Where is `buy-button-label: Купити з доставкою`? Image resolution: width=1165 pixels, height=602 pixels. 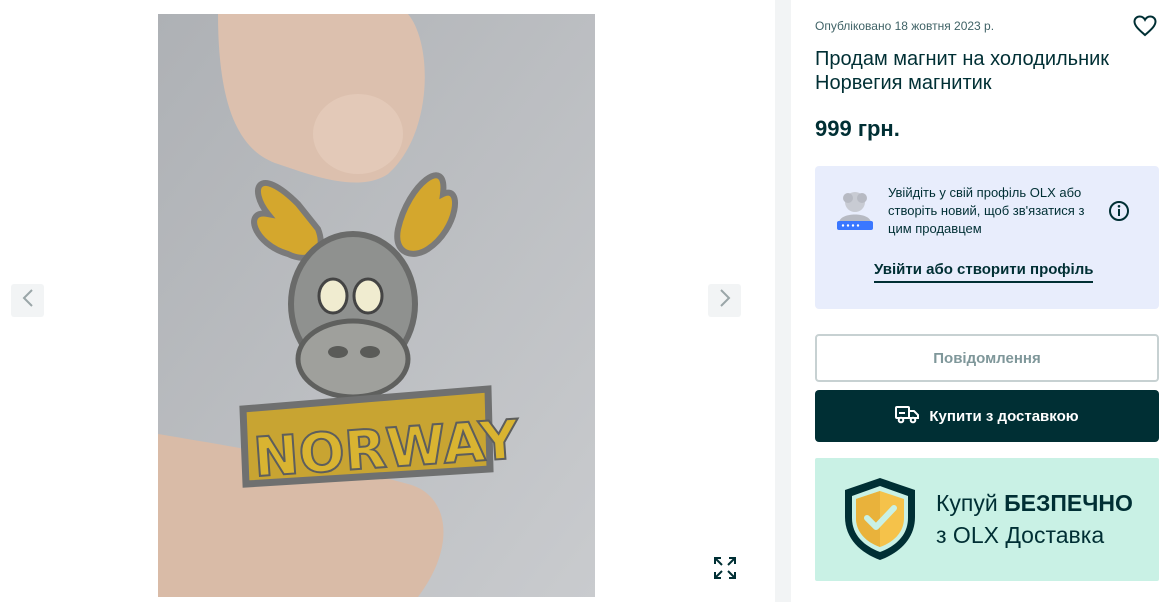 buy-button-label: Купити з доставкою is located at coordinates (1004, 416).